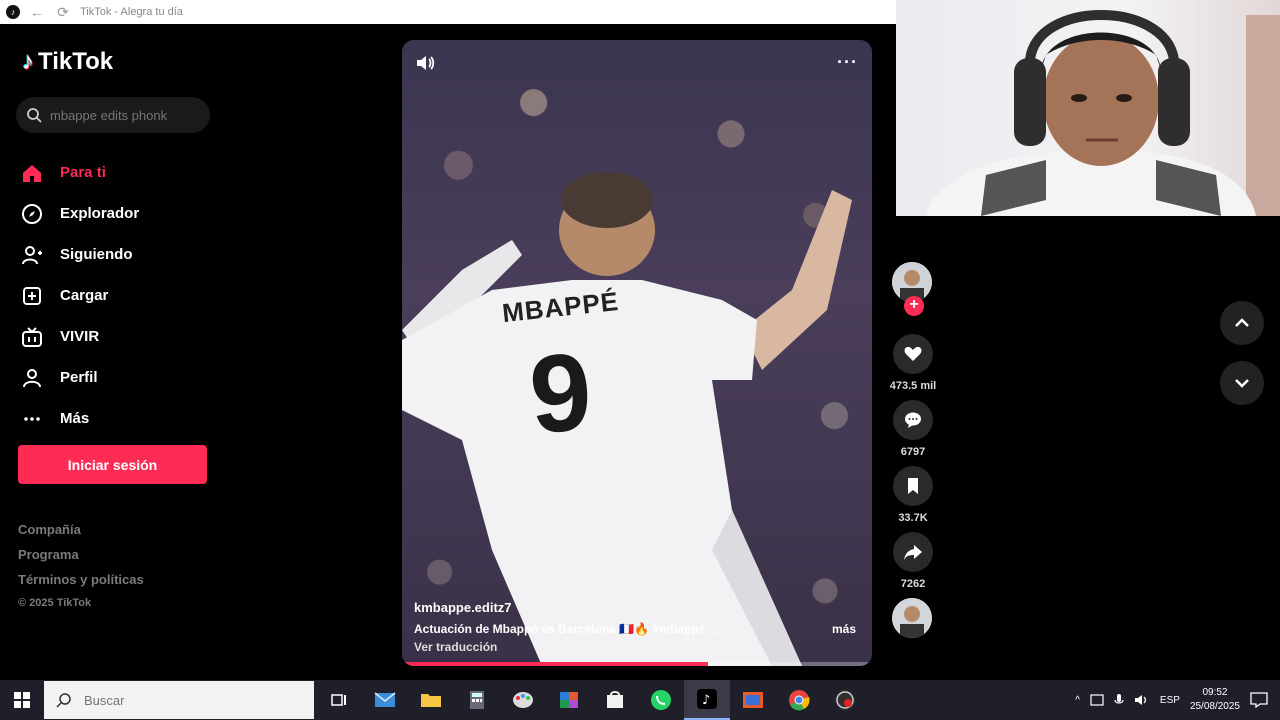 The width and height of the screenshot is (1280, 720). Describe the element at coordinates (37, 12) in the screenshot. I see `back-icon: ←` at that location.